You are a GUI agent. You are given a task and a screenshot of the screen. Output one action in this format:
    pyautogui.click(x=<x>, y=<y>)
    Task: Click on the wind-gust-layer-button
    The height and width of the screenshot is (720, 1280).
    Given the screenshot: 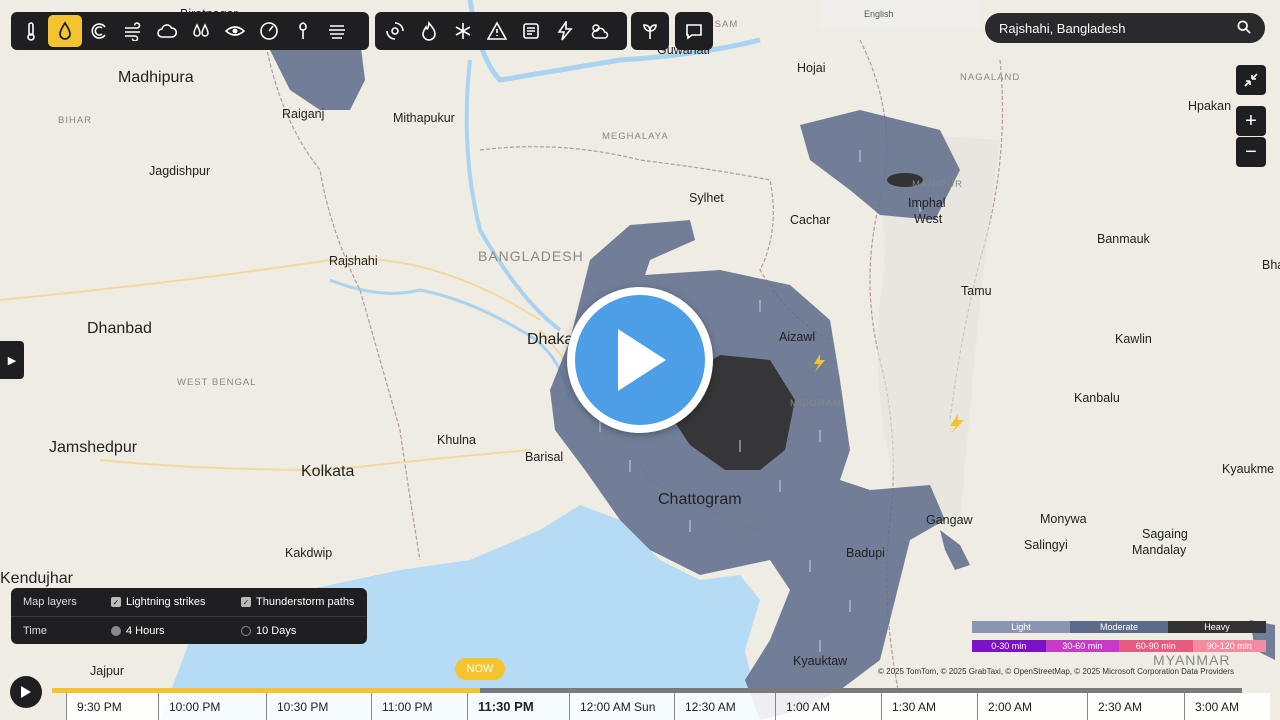 What is the action you would take?
    pyautogui.click(x=99, y=31)
    